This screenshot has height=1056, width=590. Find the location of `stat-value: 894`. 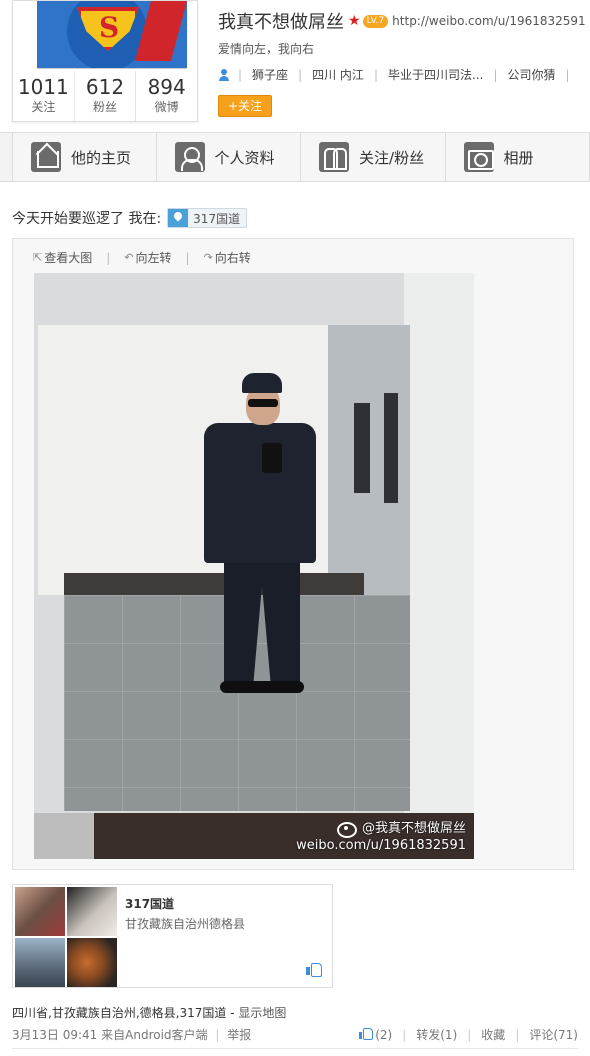

stat-value: 894 is located at coordinates (166, 87).